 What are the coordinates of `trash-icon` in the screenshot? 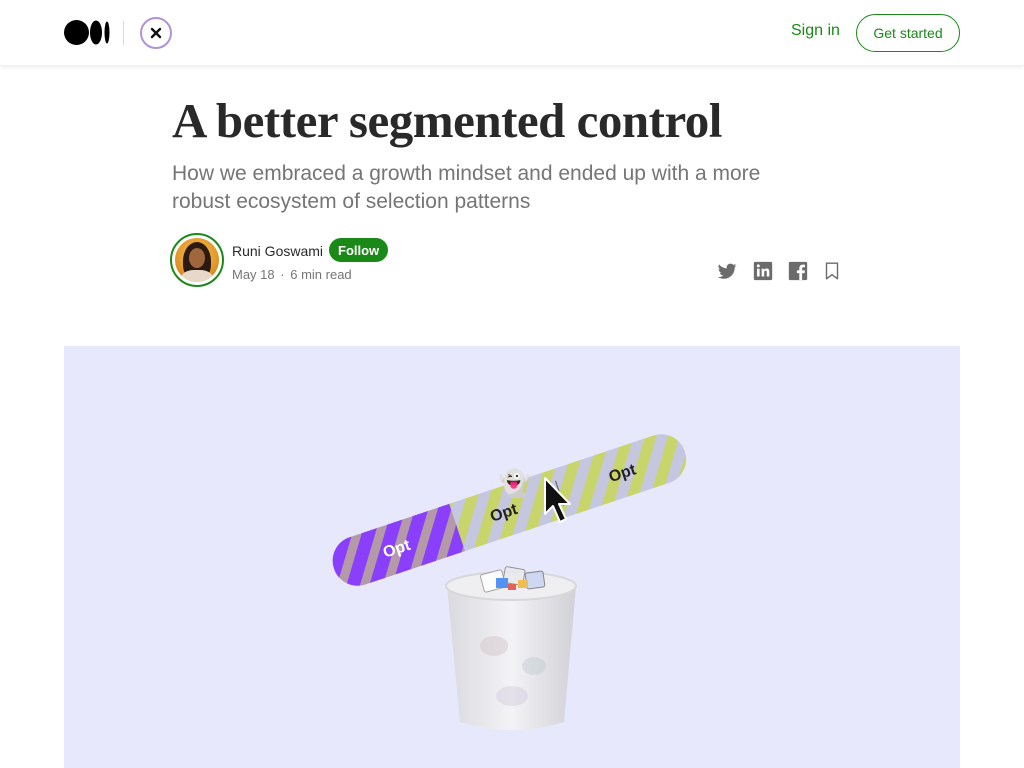 It's located at (511, 648).